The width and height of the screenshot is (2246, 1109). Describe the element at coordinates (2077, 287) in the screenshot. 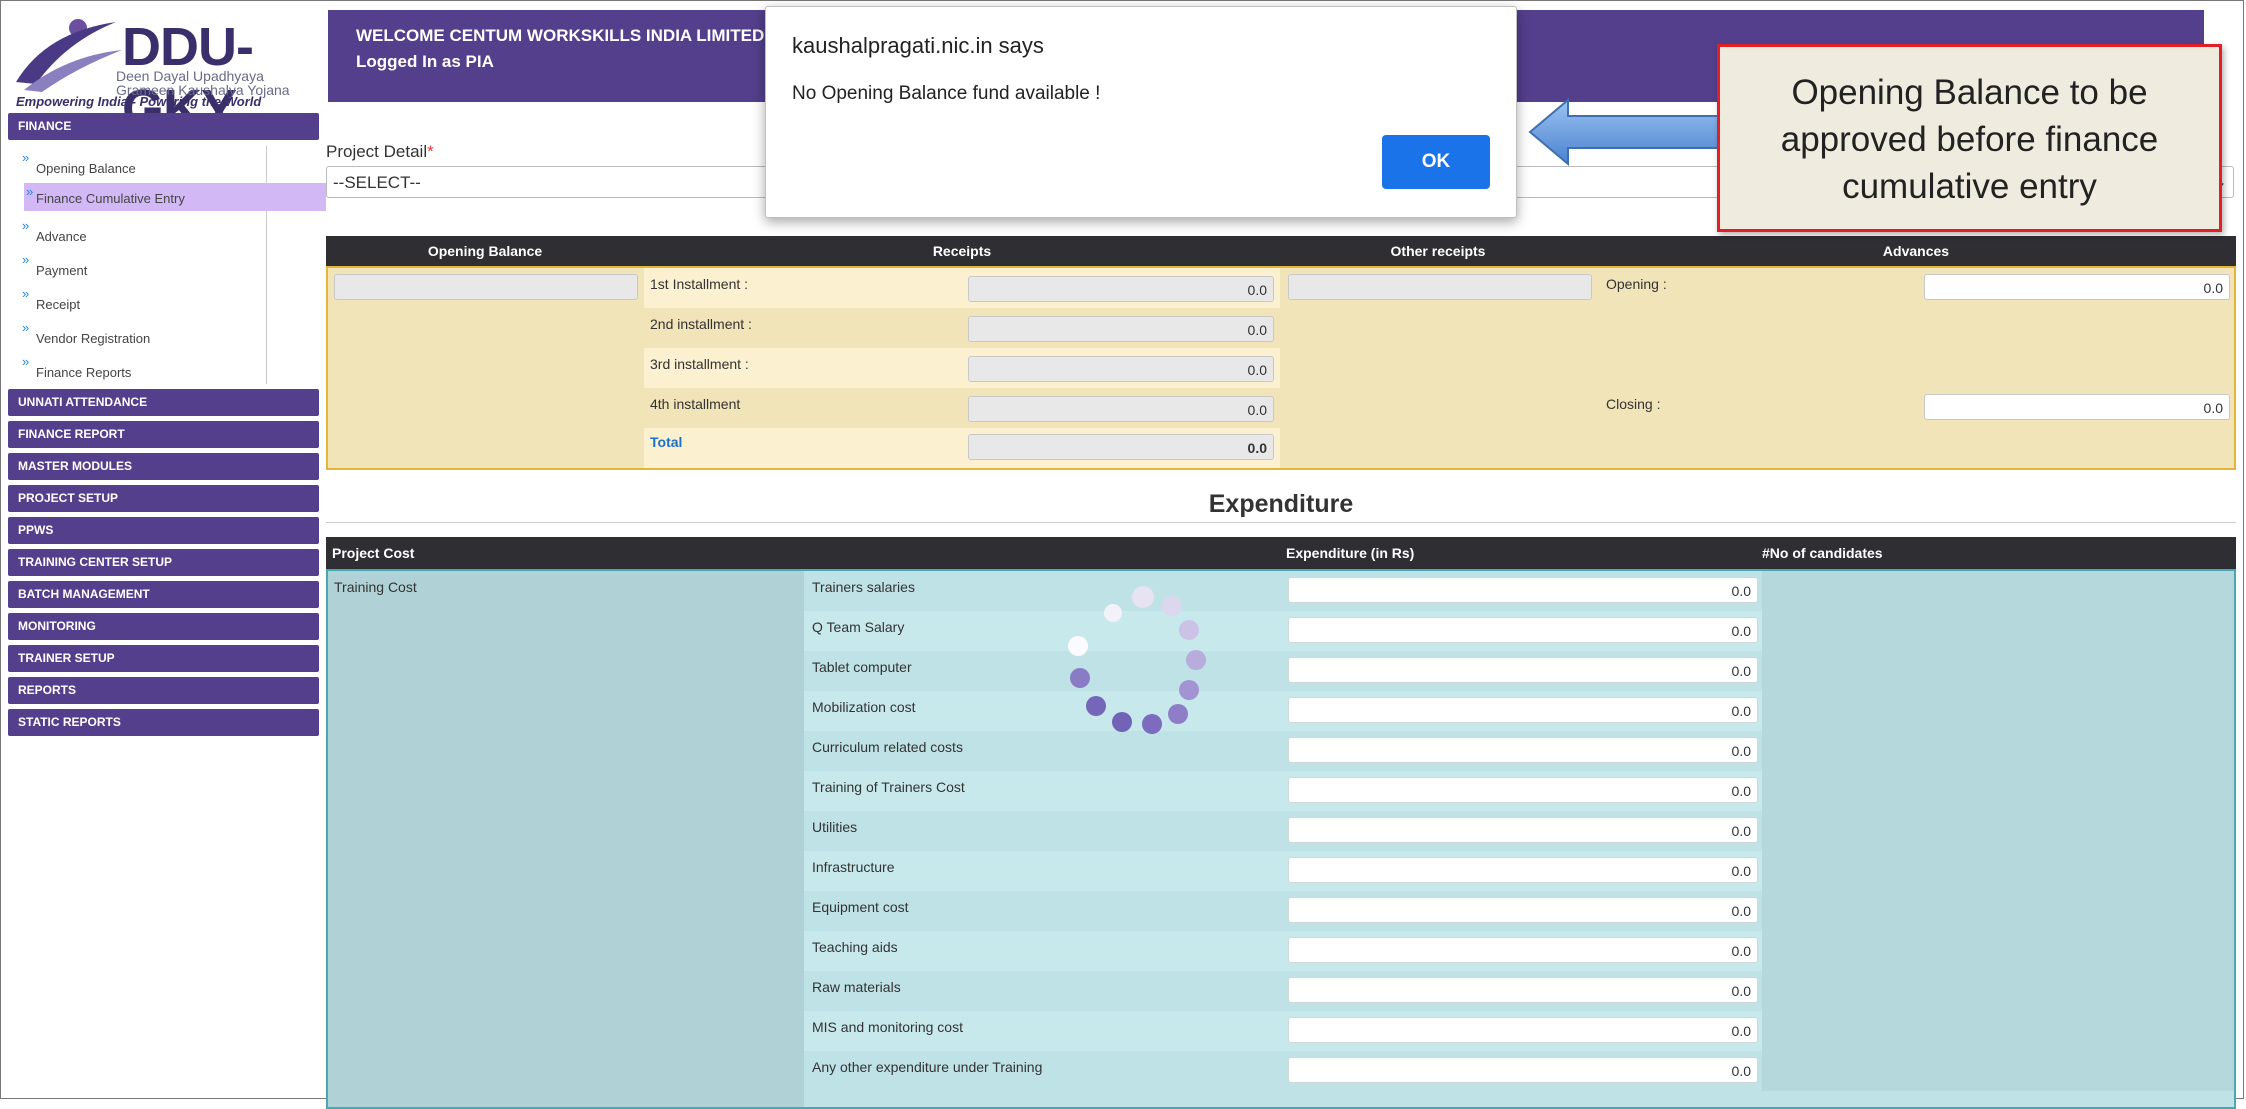

I see `advances-opening-input: 0.0` at that location.